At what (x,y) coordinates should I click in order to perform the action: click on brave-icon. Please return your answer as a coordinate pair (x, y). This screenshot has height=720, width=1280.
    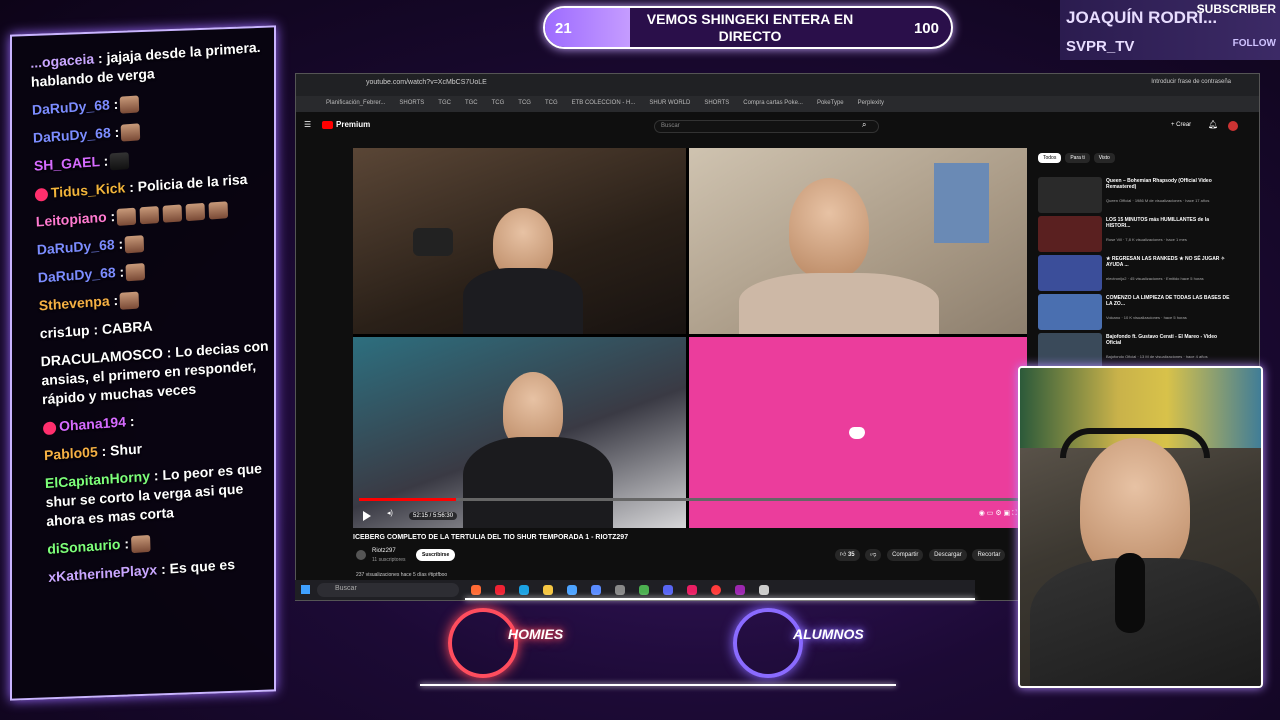
    Looking at the image, I should click on (476, 590).